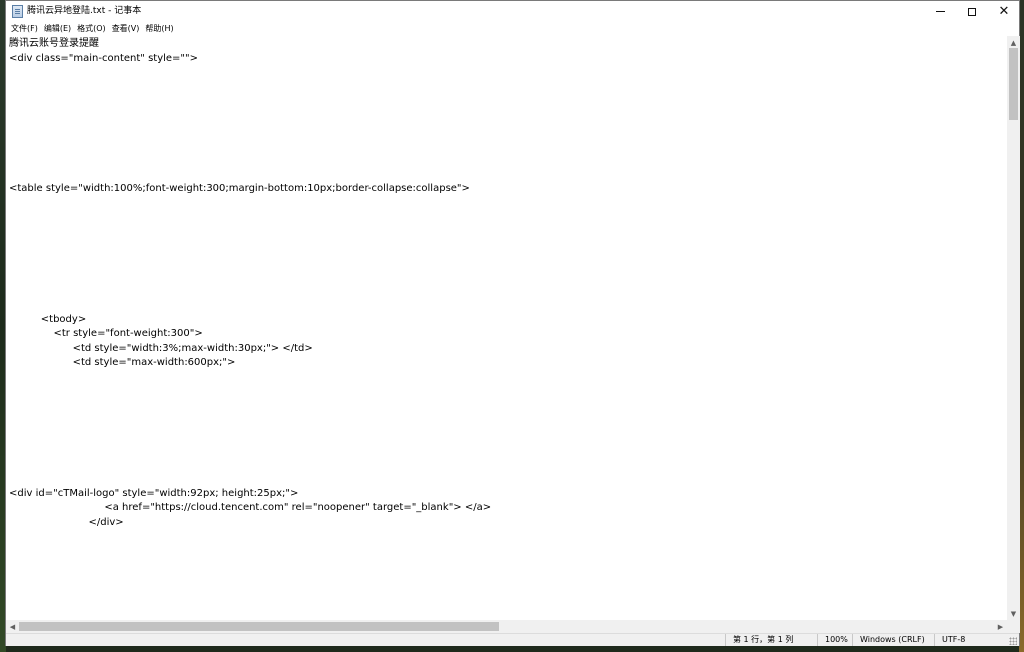  Describe the element at coordinates (512, 29) in the screenshot. I see `menu-bar: 文件(F) 编辑(E) 格式(O) 查看(V) 帮助(H)` at that location.